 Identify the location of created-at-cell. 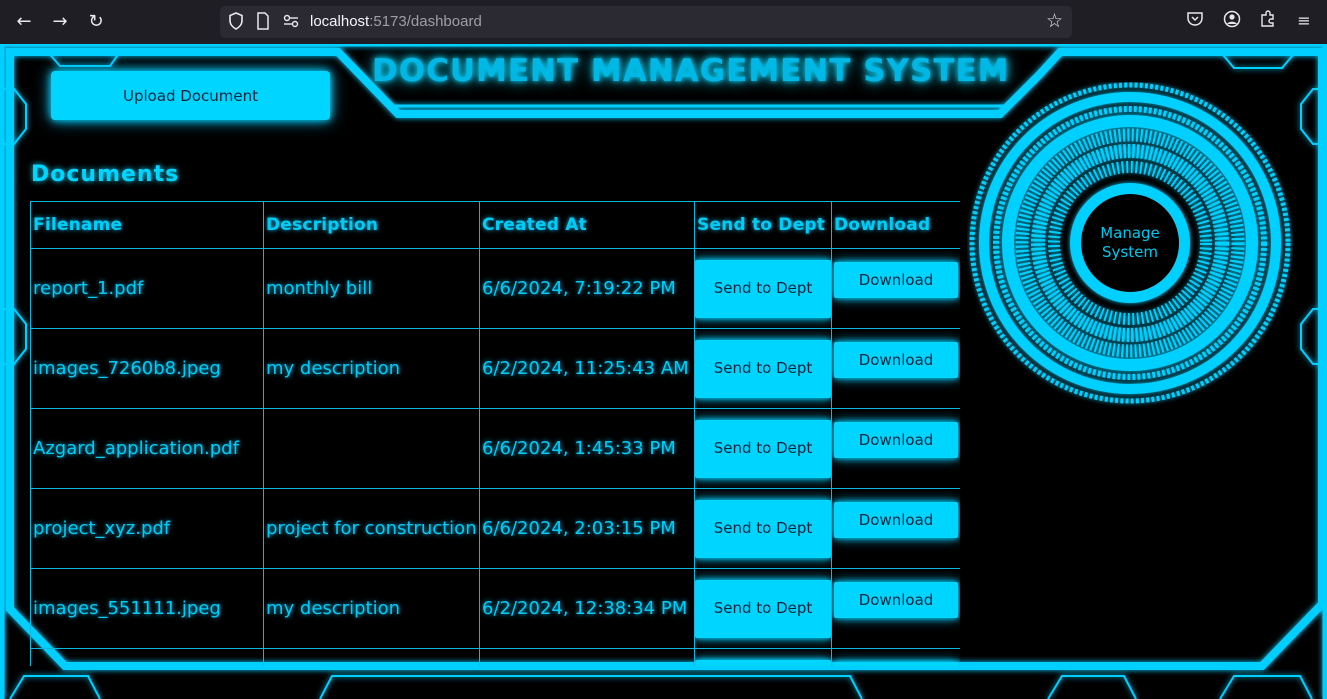
(587, 657).